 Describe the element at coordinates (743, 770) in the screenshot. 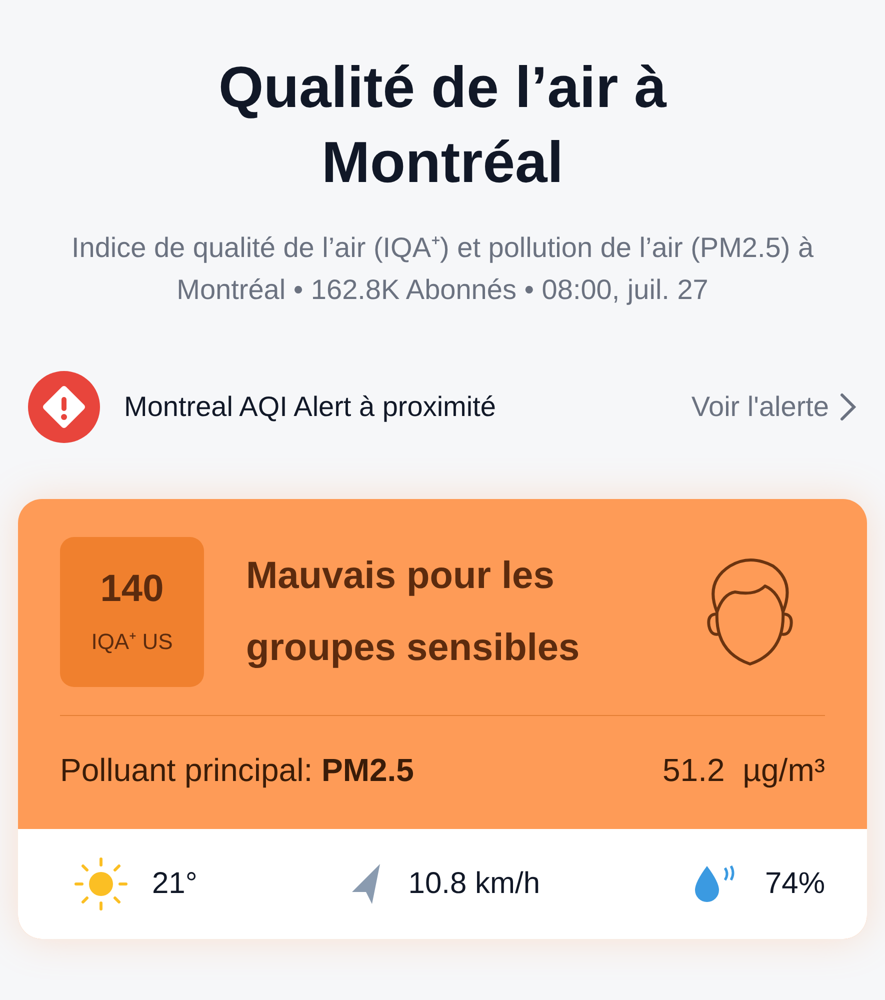

I see `concentration: 51.2 µg/m³` at that location.